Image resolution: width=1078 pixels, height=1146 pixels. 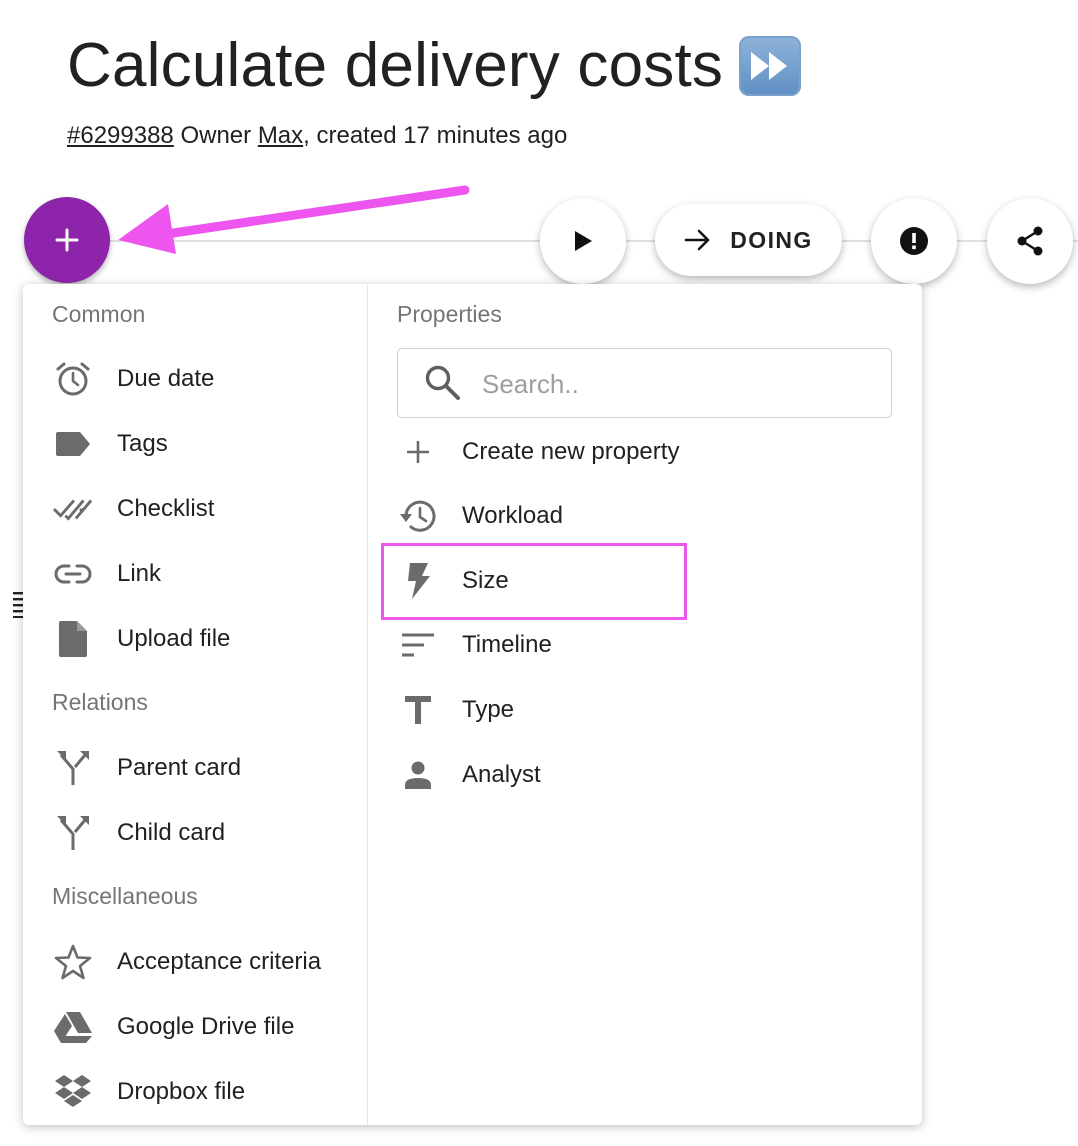 I want to click on annotation-arrow, so click(x=294, y=219).